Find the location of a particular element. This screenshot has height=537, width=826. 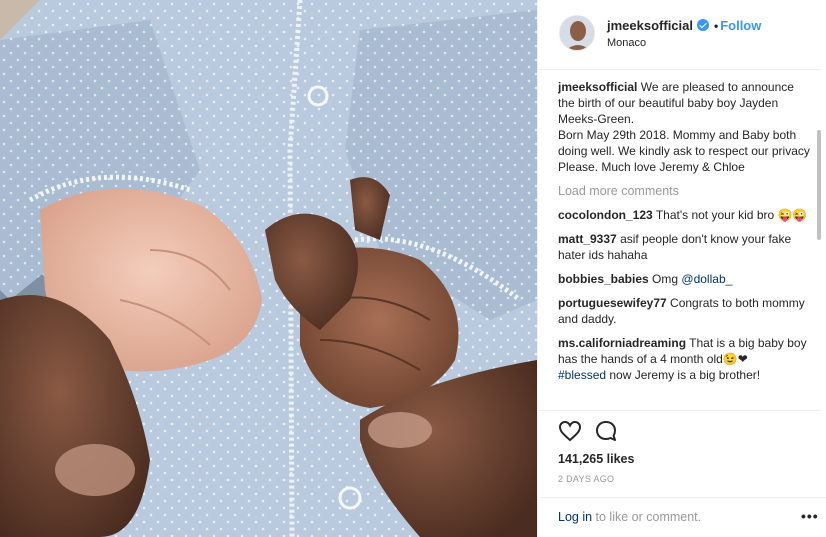

post-timestamp: 2 DAYS AGO is located at coordinates (586, 479).